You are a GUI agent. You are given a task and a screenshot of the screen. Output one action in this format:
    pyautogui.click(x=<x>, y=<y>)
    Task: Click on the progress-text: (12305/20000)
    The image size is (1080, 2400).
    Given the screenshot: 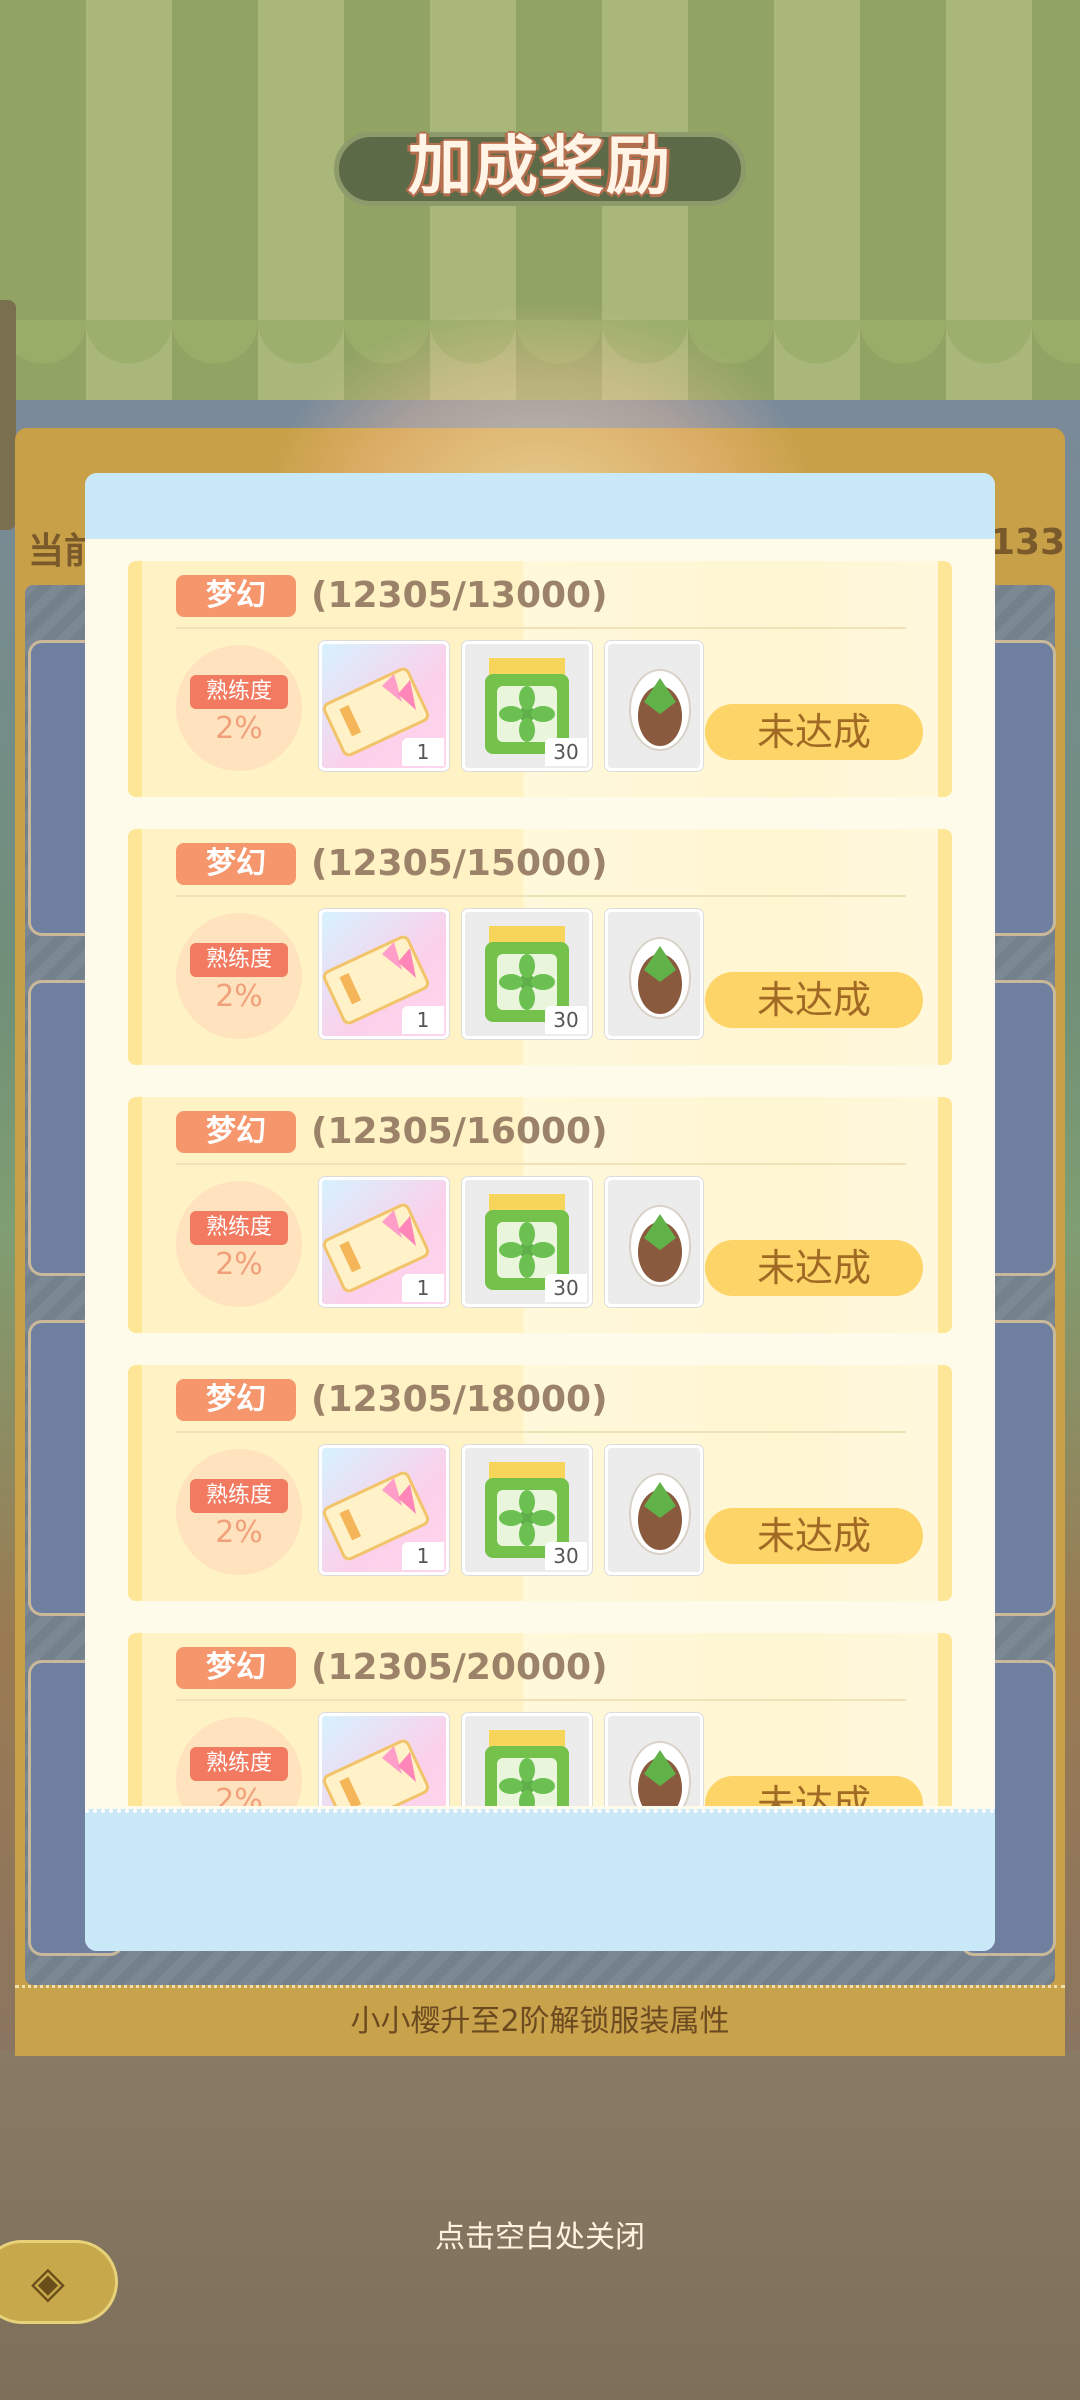 What is the action you would take?
    pyautogui.click(x=459, y=1667)
    